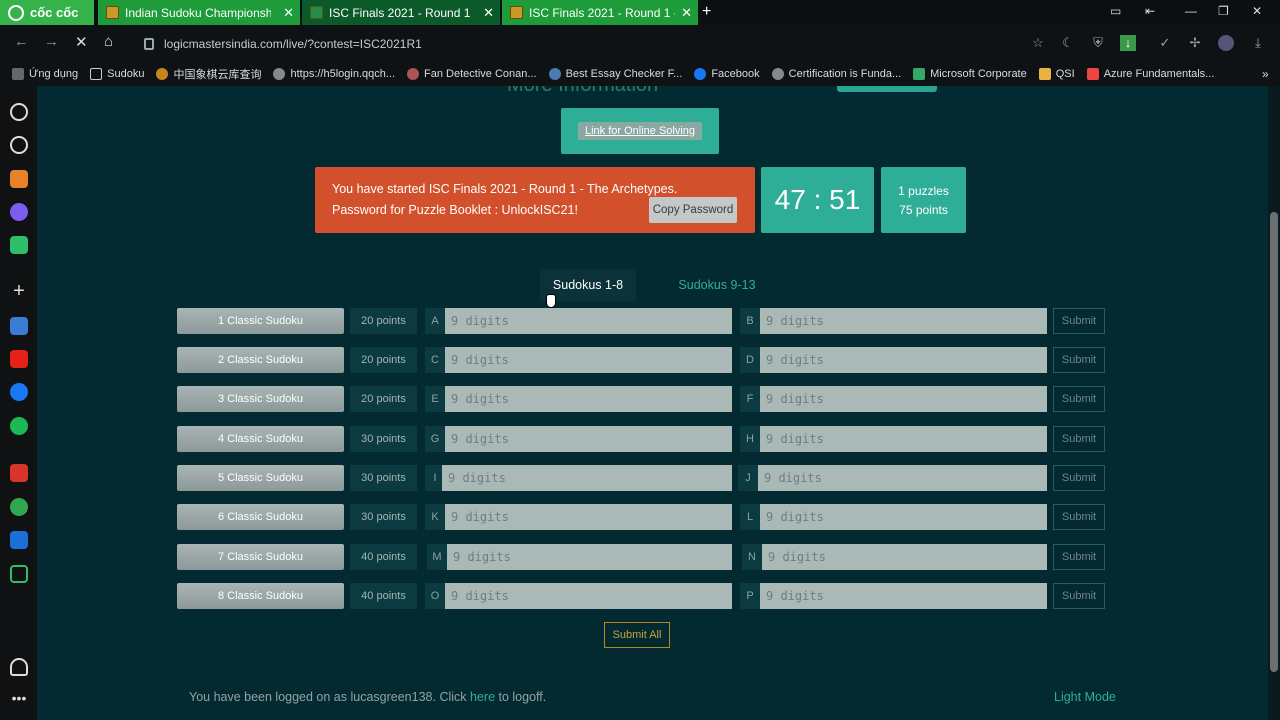 The width and height of the screenshot is (1280, 720). Describe the element at coordinates (19, 145) in the screenshot. I see `history-icon` at that location.